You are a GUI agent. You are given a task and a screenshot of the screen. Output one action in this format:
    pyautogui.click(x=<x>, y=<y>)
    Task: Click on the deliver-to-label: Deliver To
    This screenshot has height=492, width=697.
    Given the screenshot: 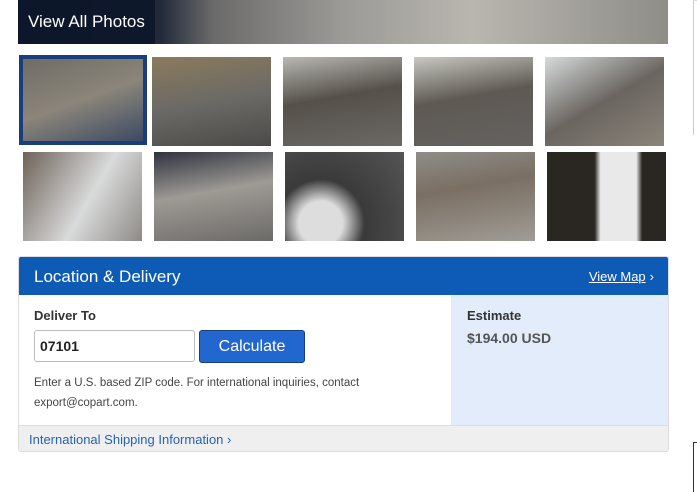 What is the action you would take?
    pyautogui.click(x=65, y=315)
    